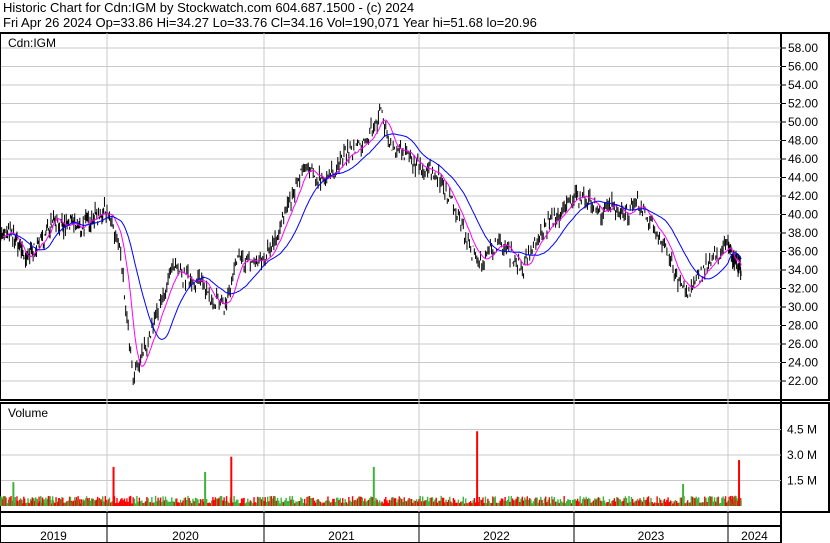  What do you see at coordinates (803, 104) in the screenshot?
I see `price-tick-label: 52.00` at bounding box center [803, 104].